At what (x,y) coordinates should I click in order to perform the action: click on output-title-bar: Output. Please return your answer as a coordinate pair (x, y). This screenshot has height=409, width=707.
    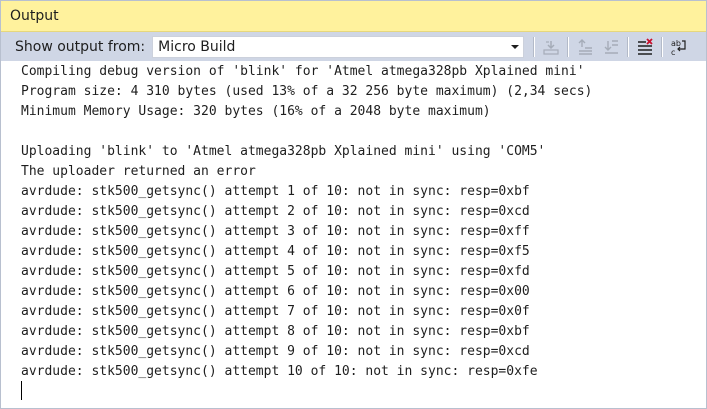
    Looking at the image, I should click on (353, 16).